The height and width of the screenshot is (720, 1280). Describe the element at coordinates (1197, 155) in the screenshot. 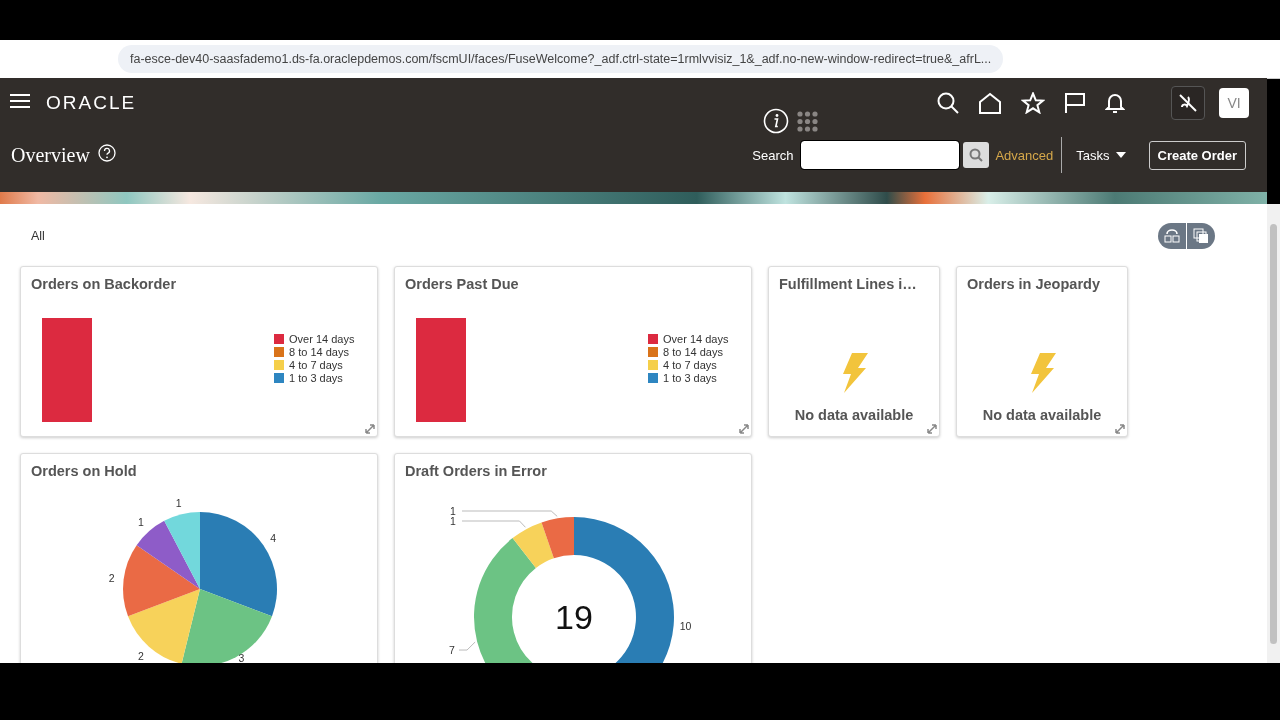

I see `create-order-button: Create Order` at that location.